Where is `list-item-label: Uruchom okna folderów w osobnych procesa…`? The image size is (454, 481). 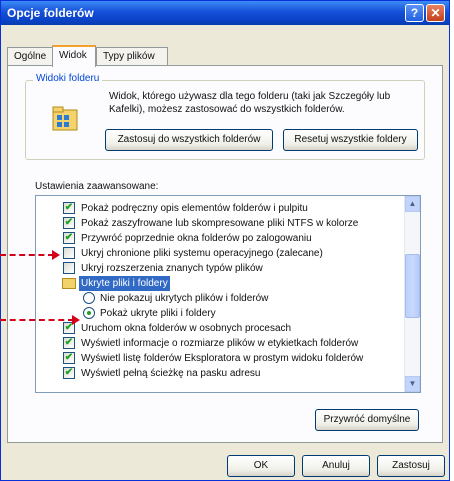 list-item-label: Uruchom okna folderów w osobnych procesa… is located at coordinates (186, 328).